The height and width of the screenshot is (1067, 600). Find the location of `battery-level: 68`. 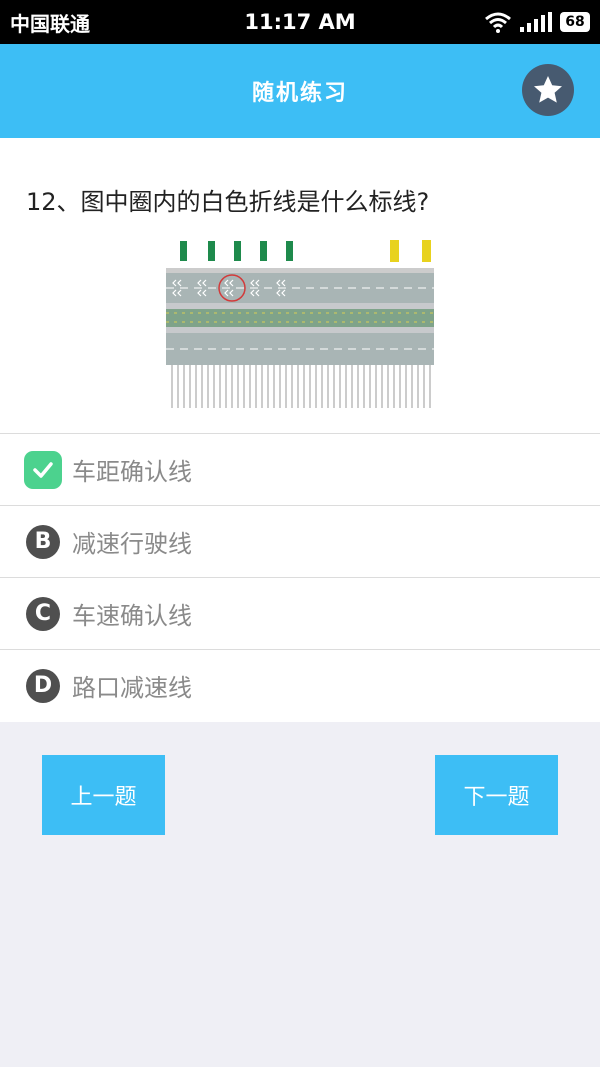

battery-level: 68 is located at coordinates (575, 22).